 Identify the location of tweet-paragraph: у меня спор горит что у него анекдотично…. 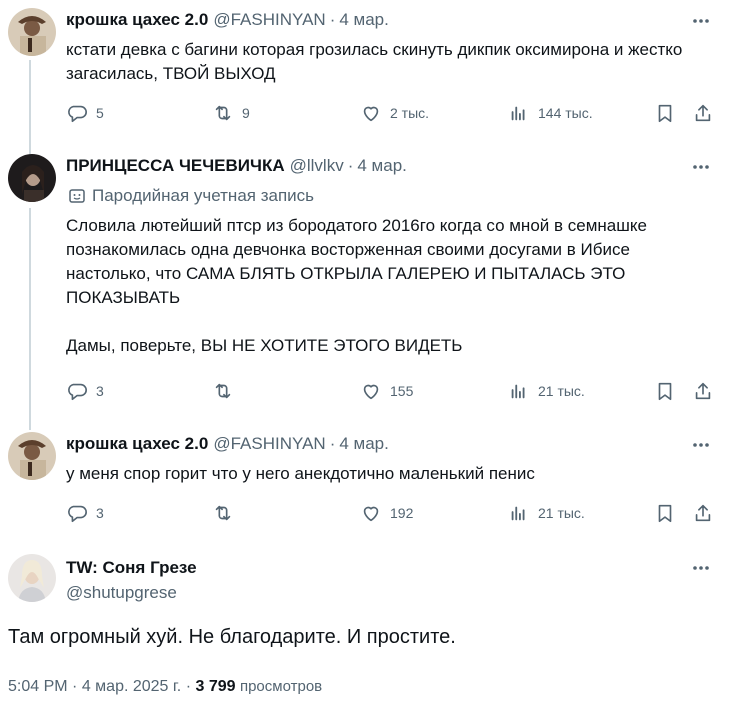
(300, 473).